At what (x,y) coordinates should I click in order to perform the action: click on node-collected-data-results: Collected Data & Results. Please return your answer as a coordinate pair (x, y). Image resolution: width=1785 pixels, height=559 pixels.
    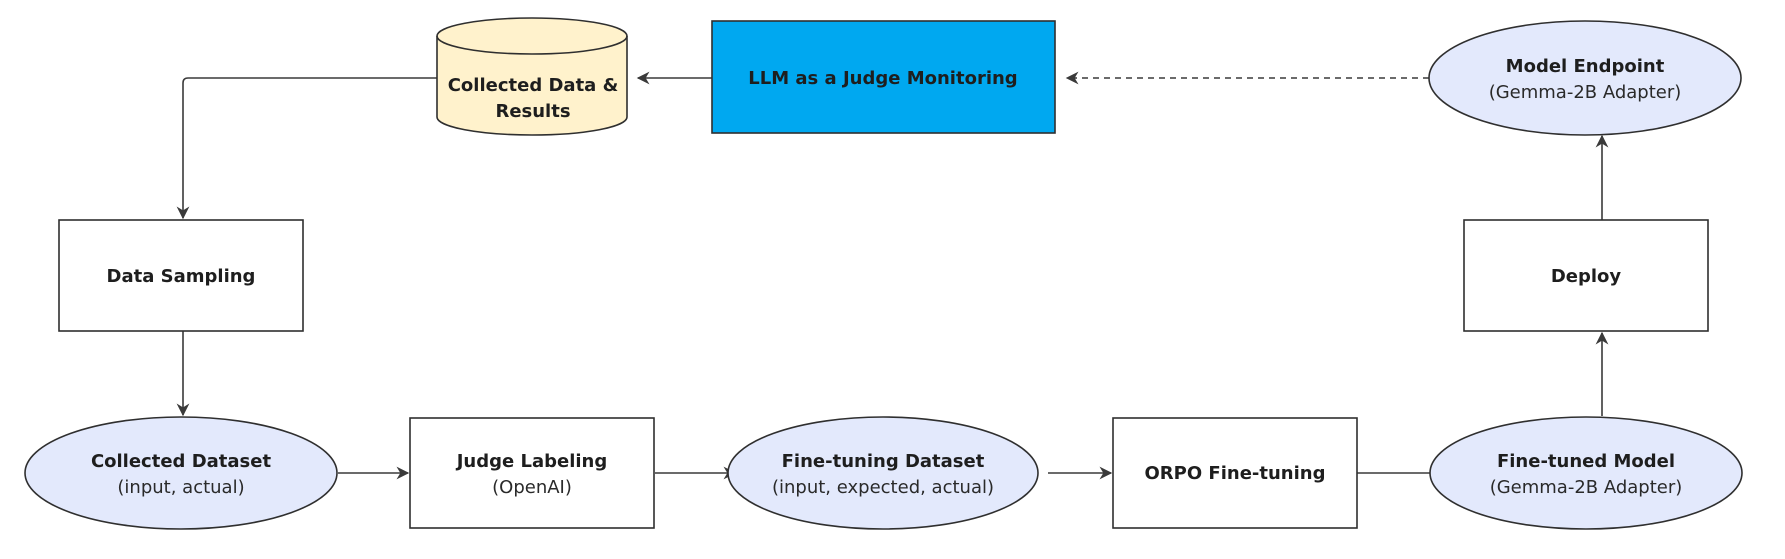
    Looking at the image, I should click on (532, 76).